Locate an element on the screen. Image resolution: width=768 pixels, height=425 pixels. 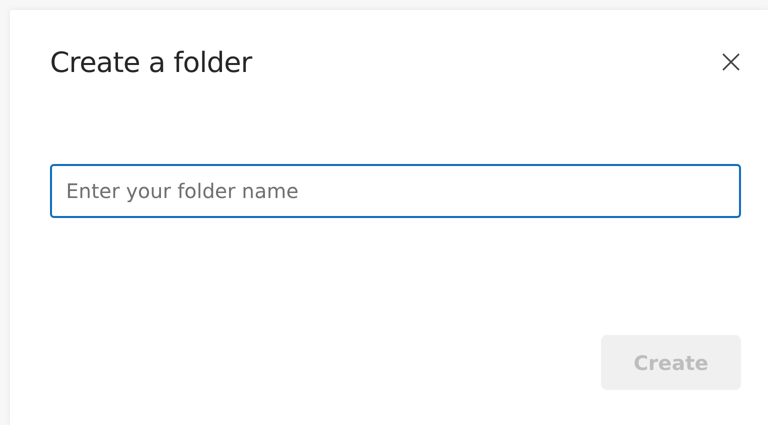
dialog-title: Create a folder is located at coordinates (151, 62).